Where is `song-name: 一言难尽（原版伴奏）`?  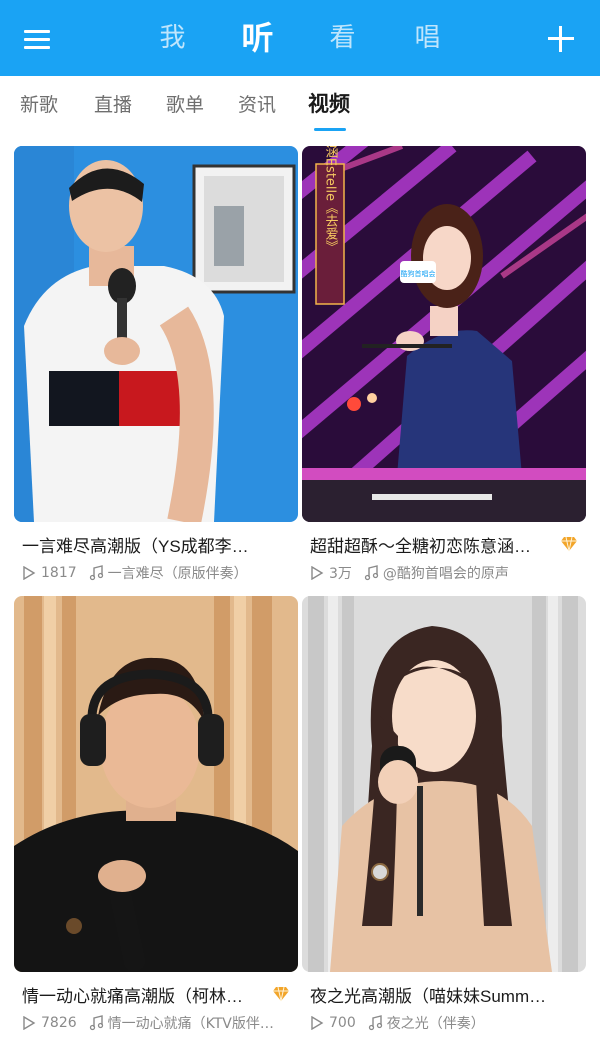
song-name: 一言难尽（原版伴奏） is located at coordinates (178, 573).